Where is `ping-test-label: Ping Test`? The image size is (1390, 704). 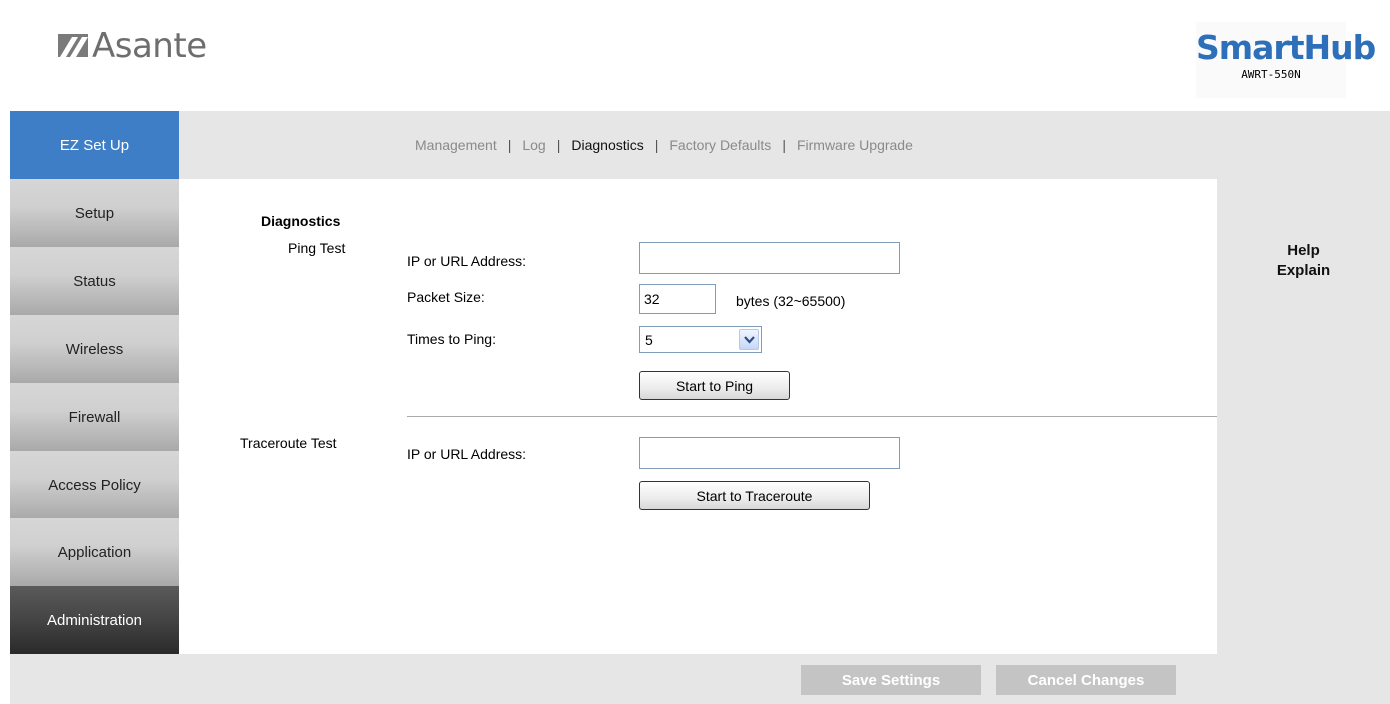
ping-test-label: Ping Test is located at coordinates (317, 248).